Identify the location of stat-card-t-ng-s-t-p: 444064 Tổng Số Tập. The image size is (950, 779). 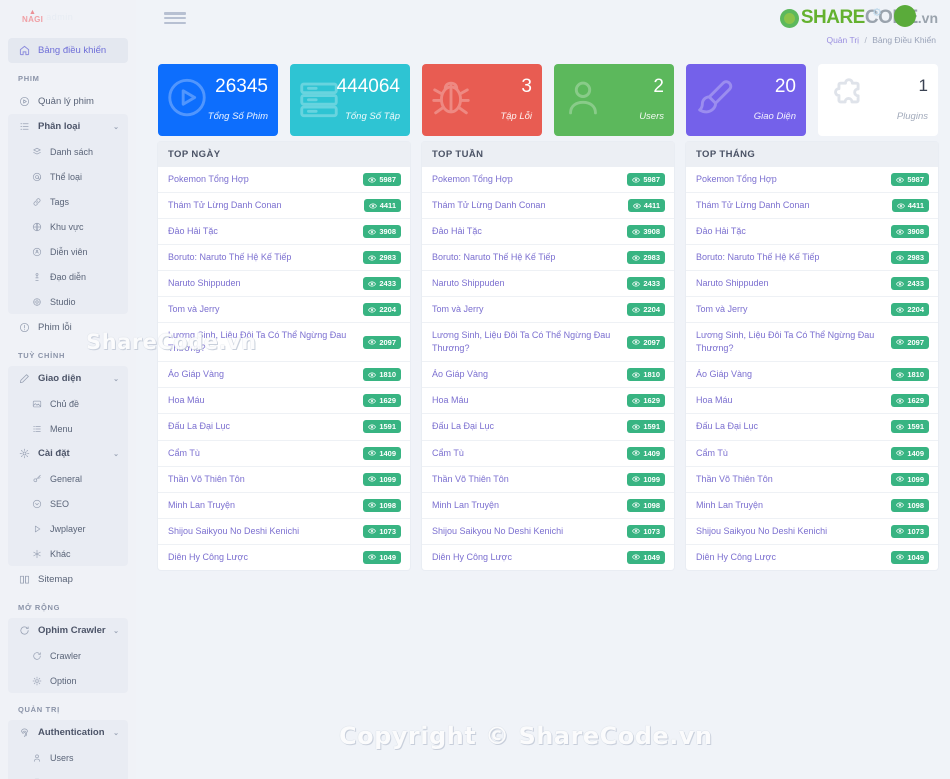
(350, 100).